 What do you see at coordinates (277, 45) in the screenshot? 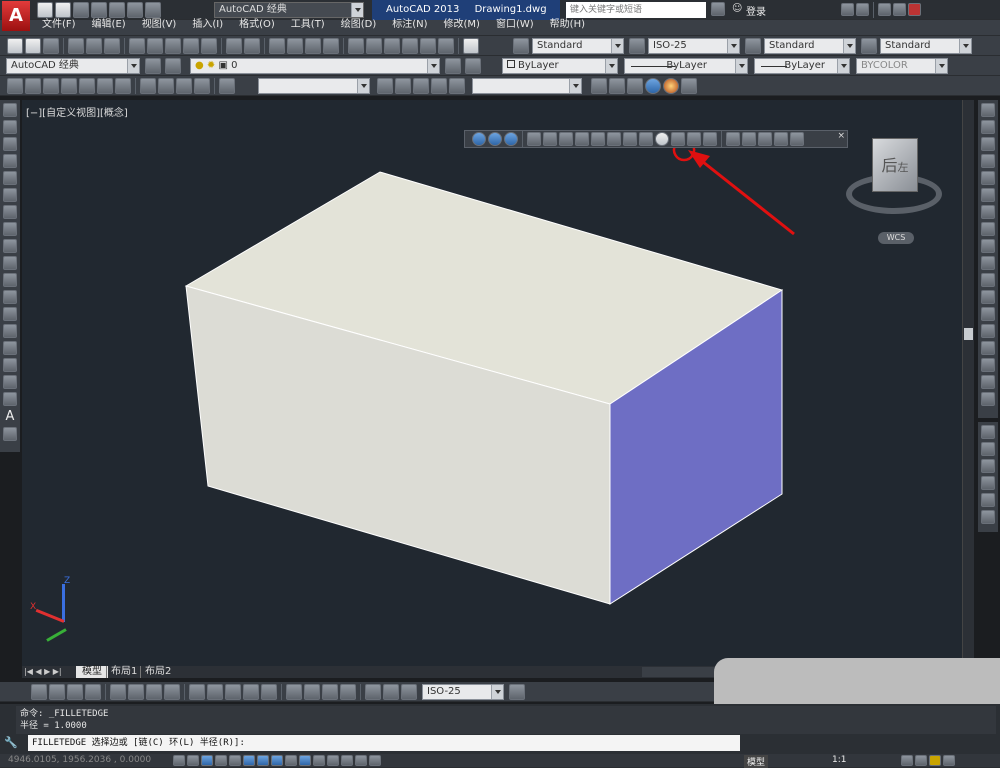
I see `pan-icon` at bounding box center [277, 45].